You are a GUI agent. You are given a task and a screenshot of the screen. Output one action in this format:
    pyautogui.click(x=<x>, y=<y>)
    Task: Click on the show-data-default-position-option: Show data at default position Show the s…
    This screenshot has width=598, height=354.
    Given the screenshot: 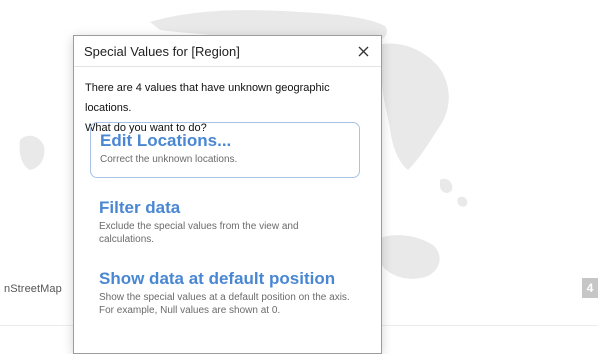 What is the action you would take?
    pyautogui.click(x=225, y=301)
    